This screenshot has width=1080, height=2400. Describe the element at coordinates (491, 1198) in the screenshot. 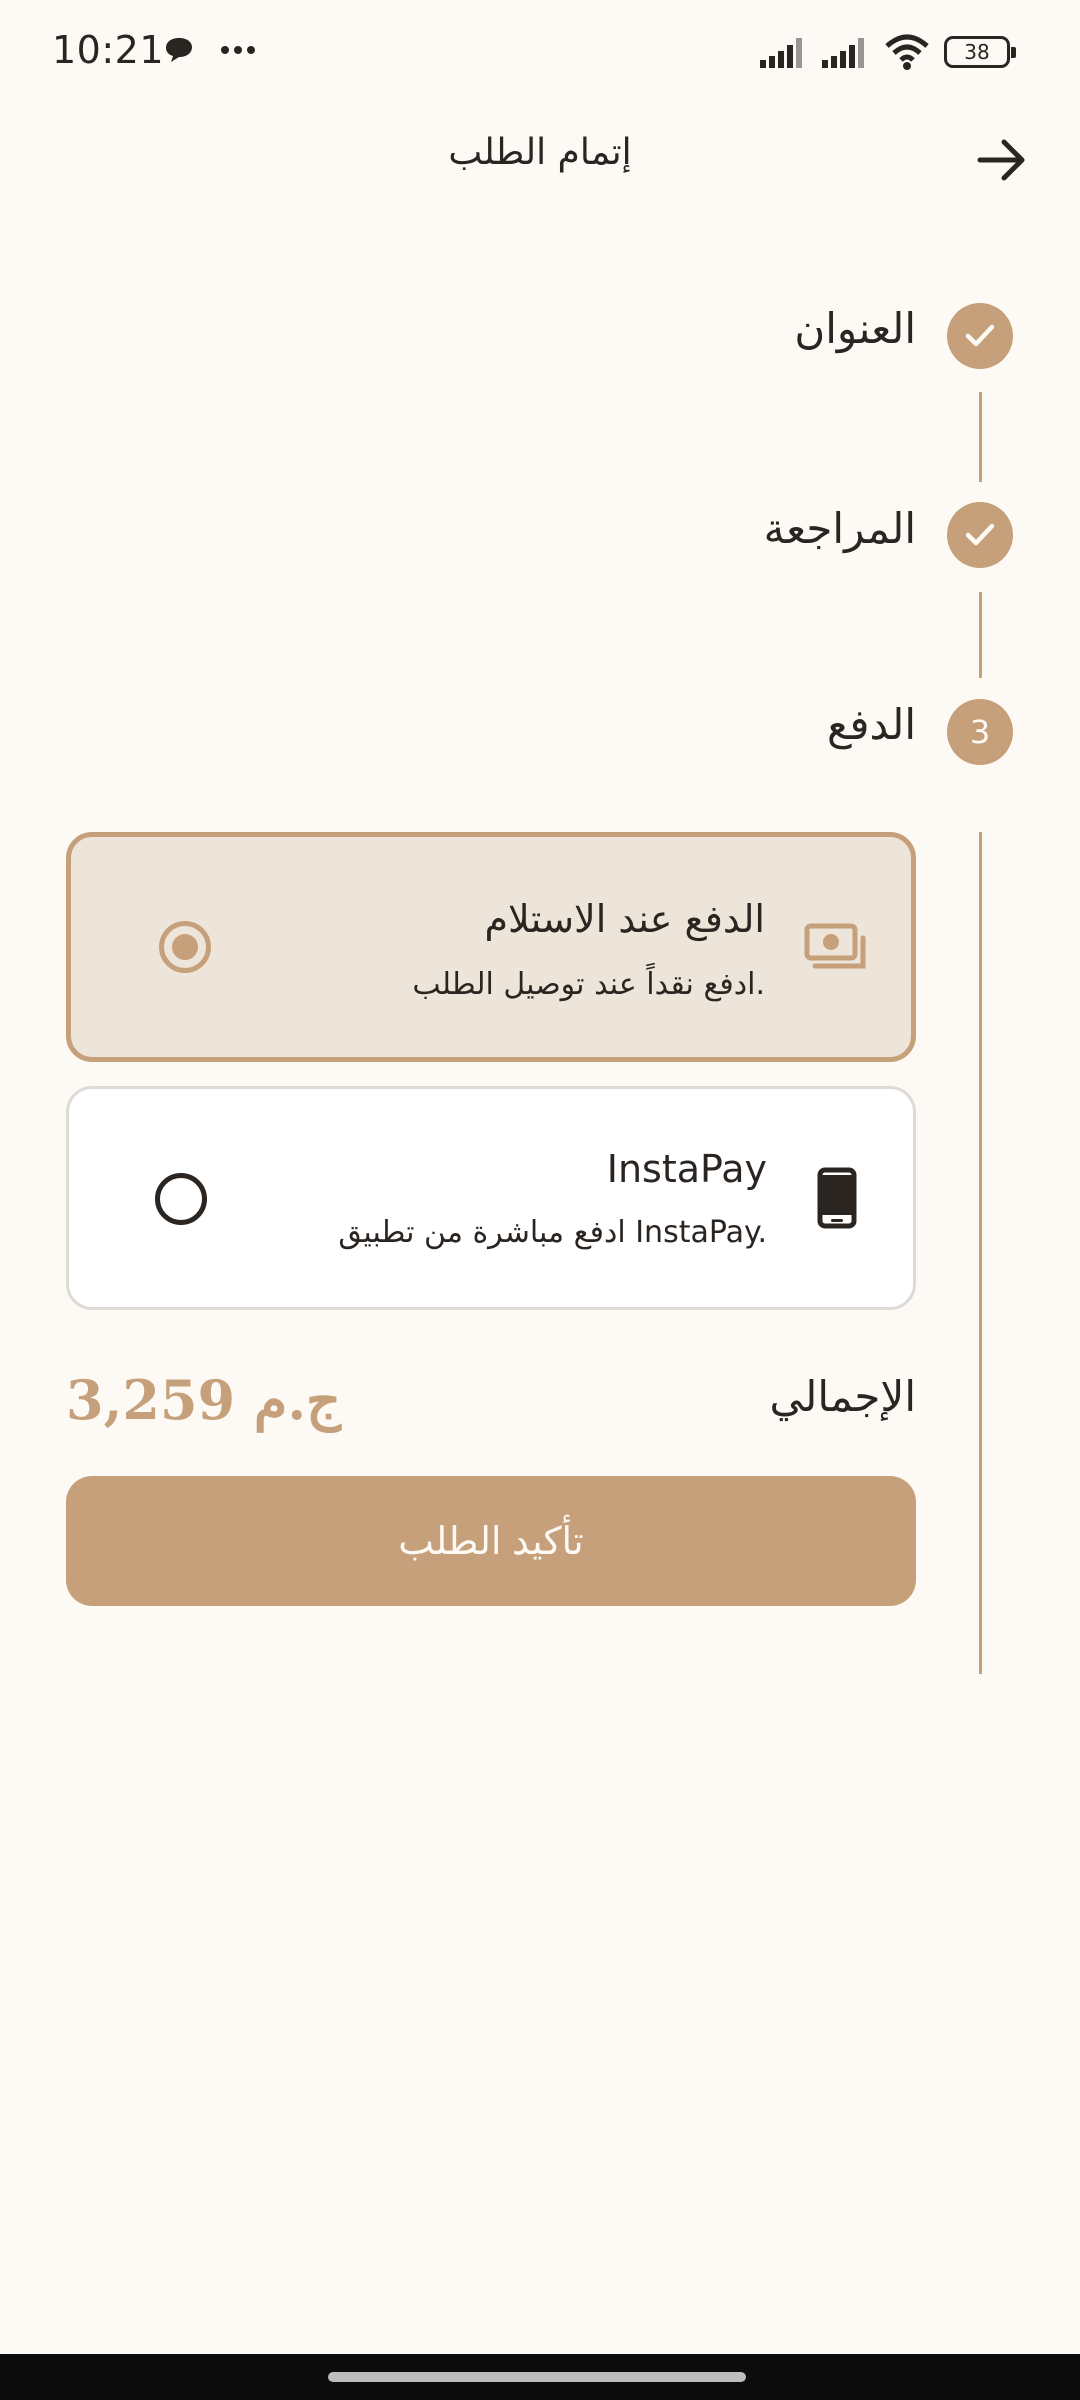

I see `payment-option-instapay: InstaPay ادفع مباشرة من تطبيق InstaPay.` at that location.